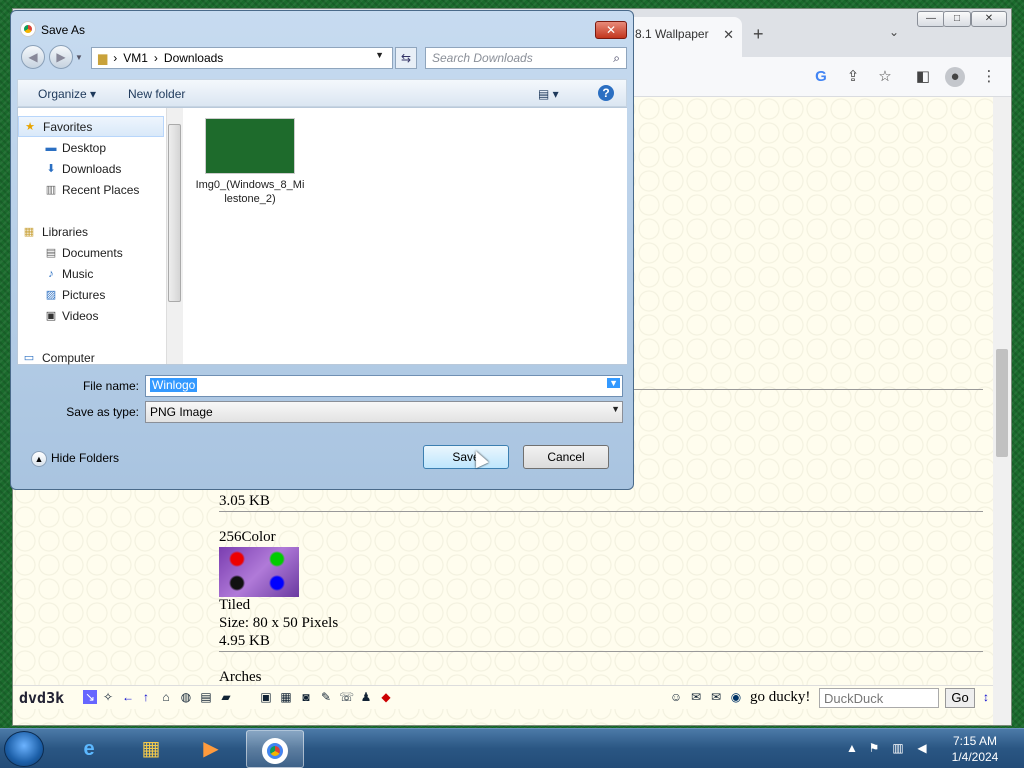 Image resolution: width=1024 pixels, height=768 pixels. I want to click on help-icon: ?, so click(606, 93).